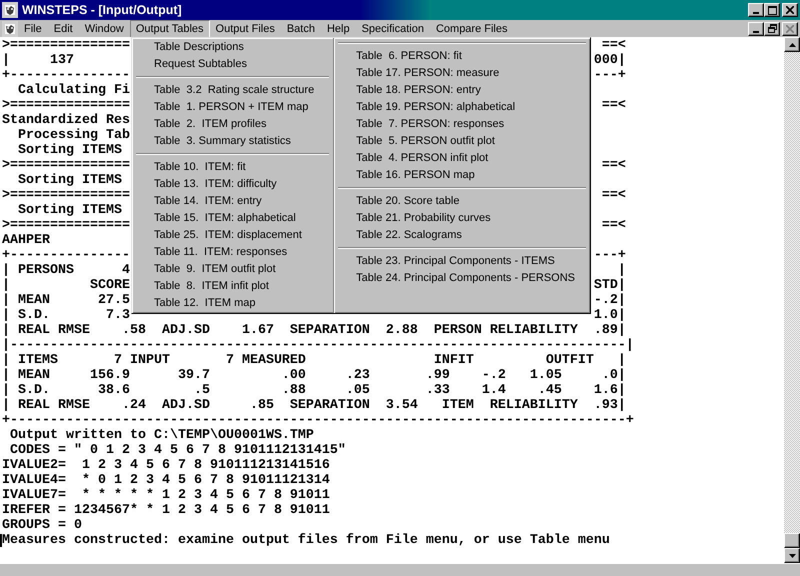 This screenshot has width=800, height=576. Describe the element at coordinates (462, 56) in the screenshot. I see `menu-option: Table 6. PERSON: fit` at that location.